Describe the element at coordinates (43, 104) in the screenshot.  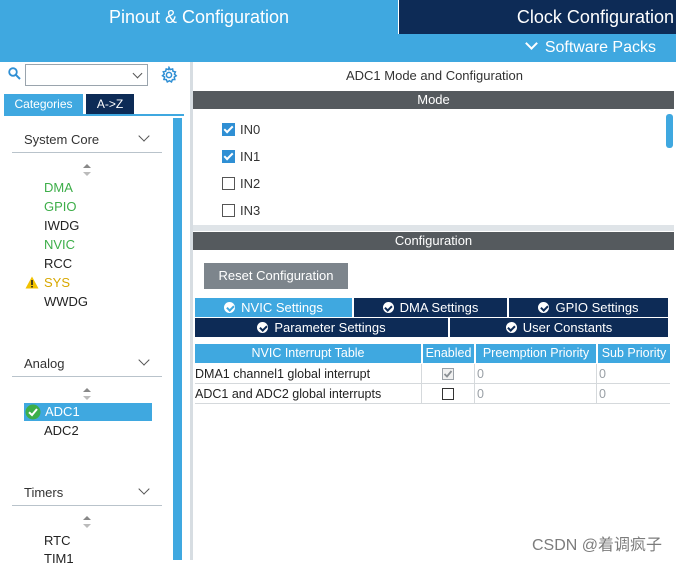
I see `tab-categories: Categories` at that location.